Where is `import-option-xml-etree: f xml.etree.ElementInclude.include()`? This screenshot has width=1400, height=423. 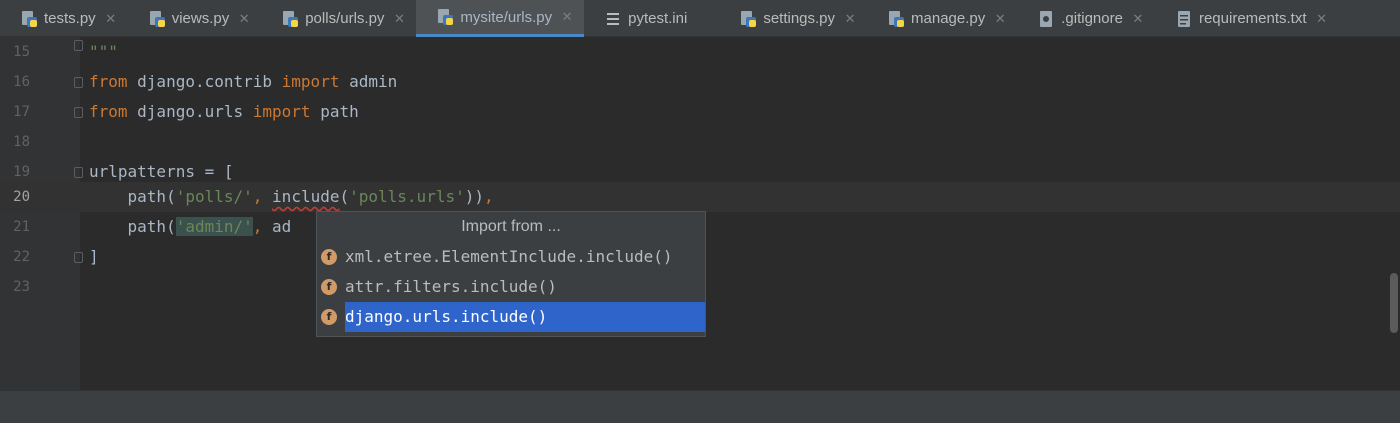 import-option-xml-etree: f xml.etree.ElementInclude.include() is located at coordinates (511, 257).